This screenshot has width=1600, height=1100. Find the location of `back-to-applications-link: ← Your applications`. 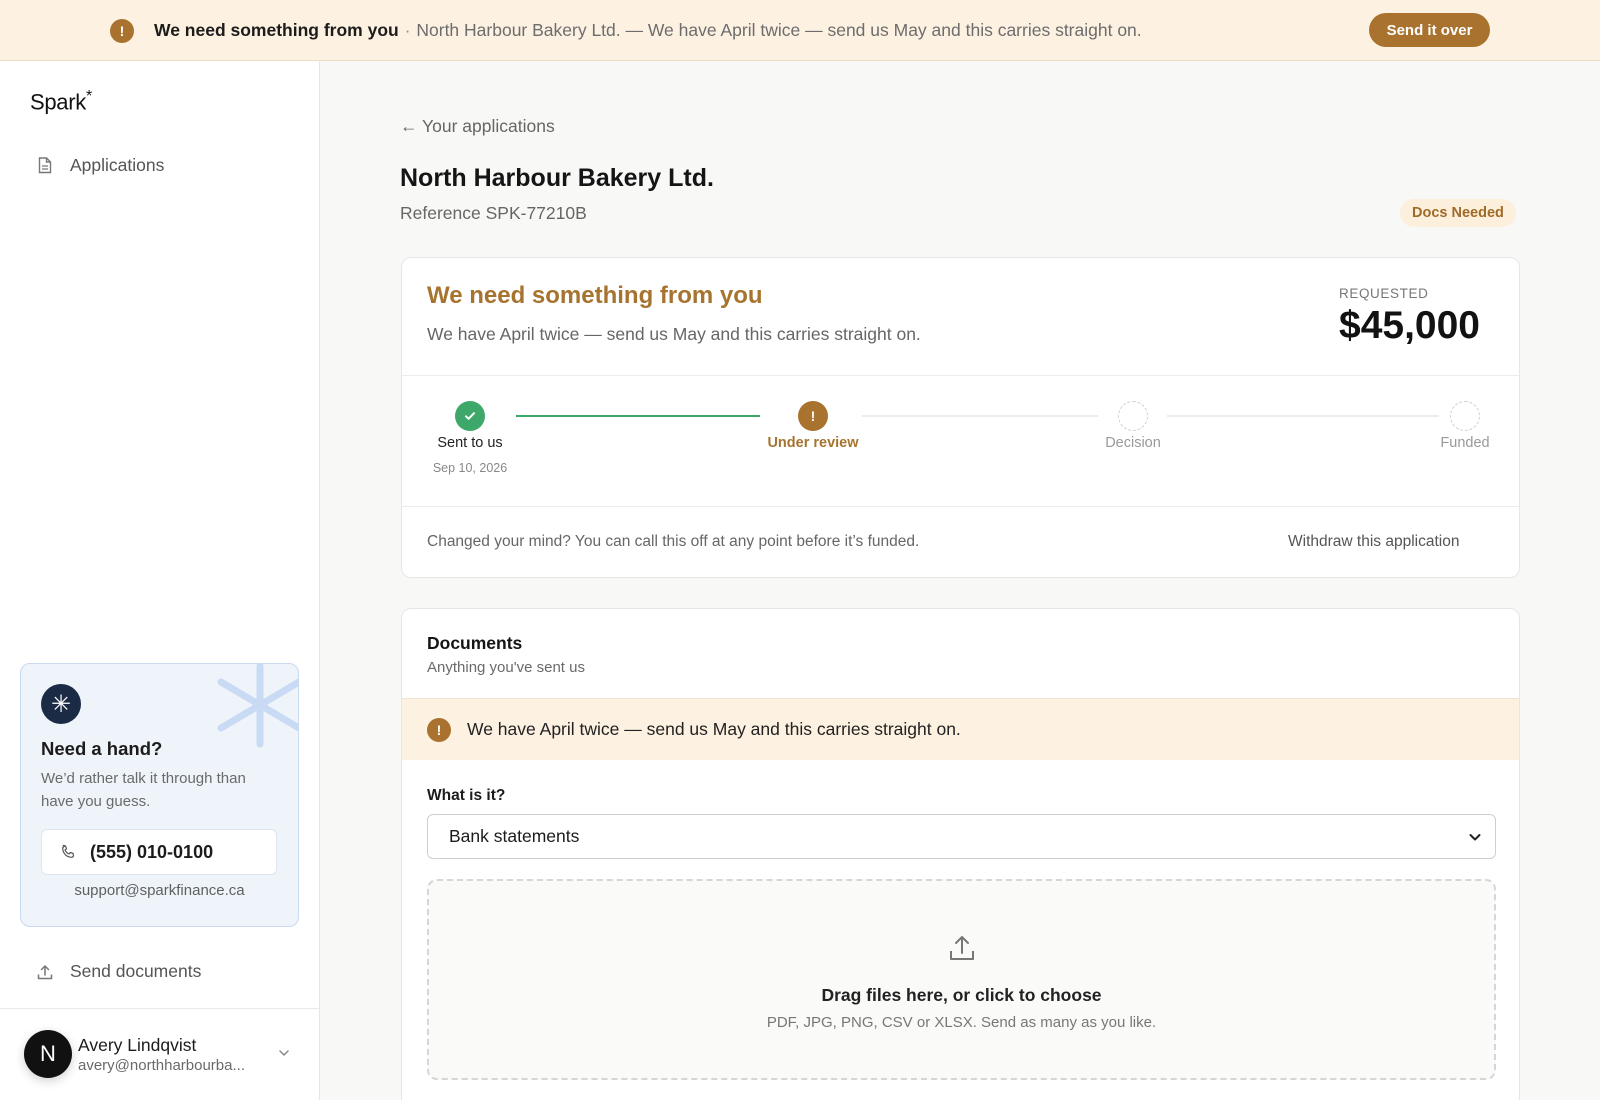

back-to-applications-link: ← Your applications is located at coordinates (477, 126).